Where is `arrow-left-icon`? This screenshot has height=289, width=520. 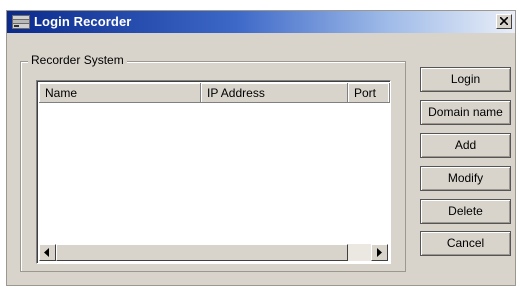 arrow-left-icon is located at coordinates (46, 252).